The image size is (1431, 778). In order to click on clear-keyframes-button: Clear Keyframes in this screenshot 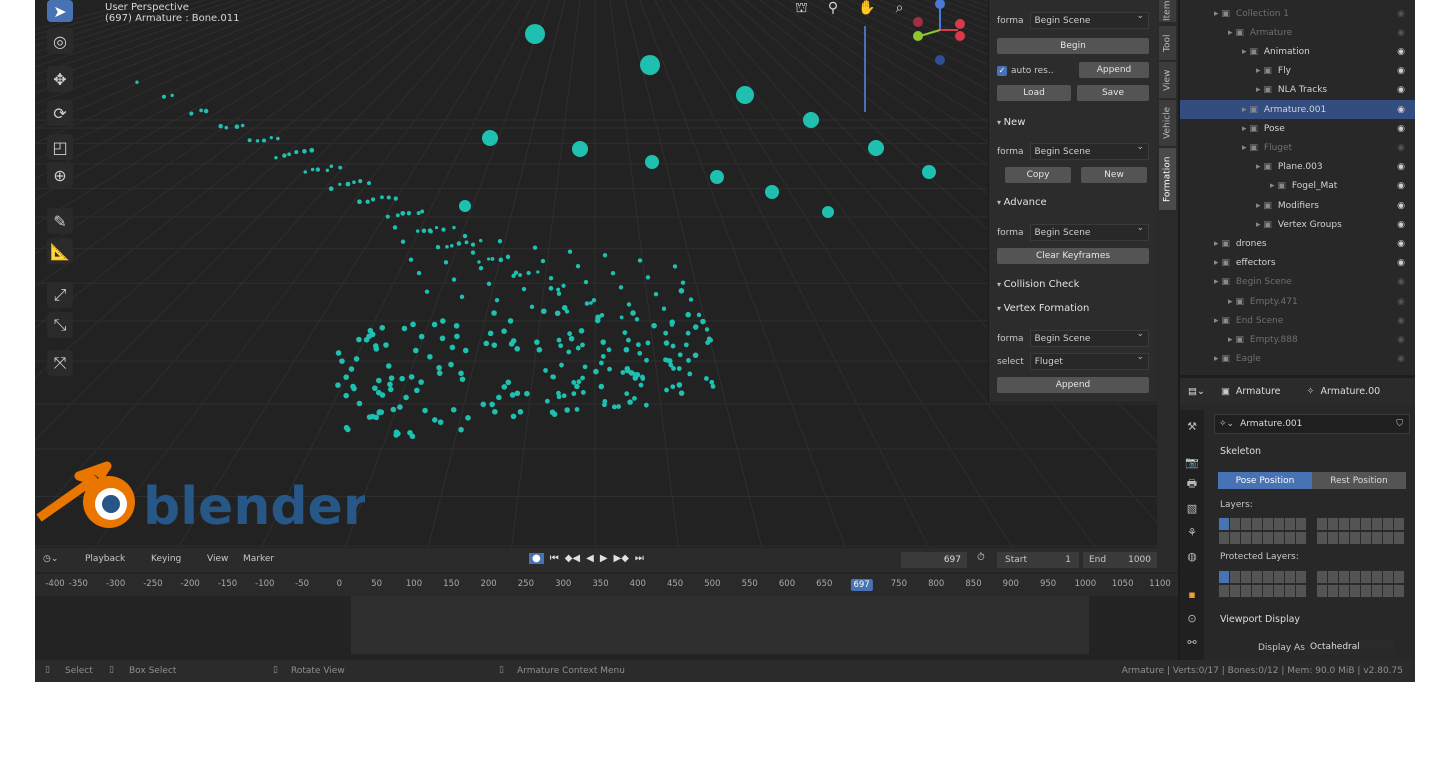, I will do `click(1073, 256)`.